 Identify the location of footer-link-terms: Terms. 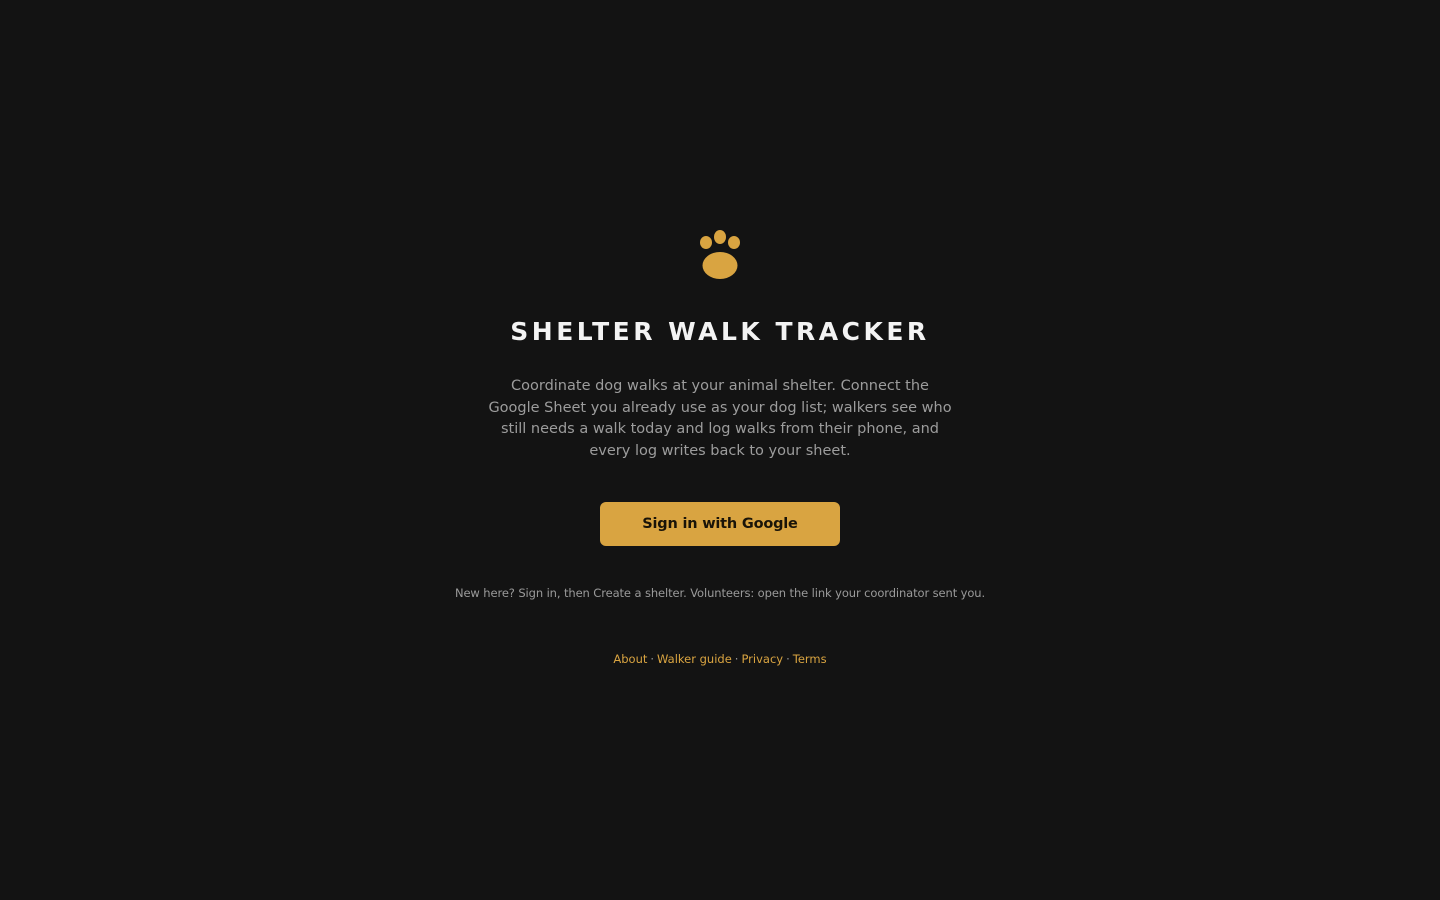
(810, 659).